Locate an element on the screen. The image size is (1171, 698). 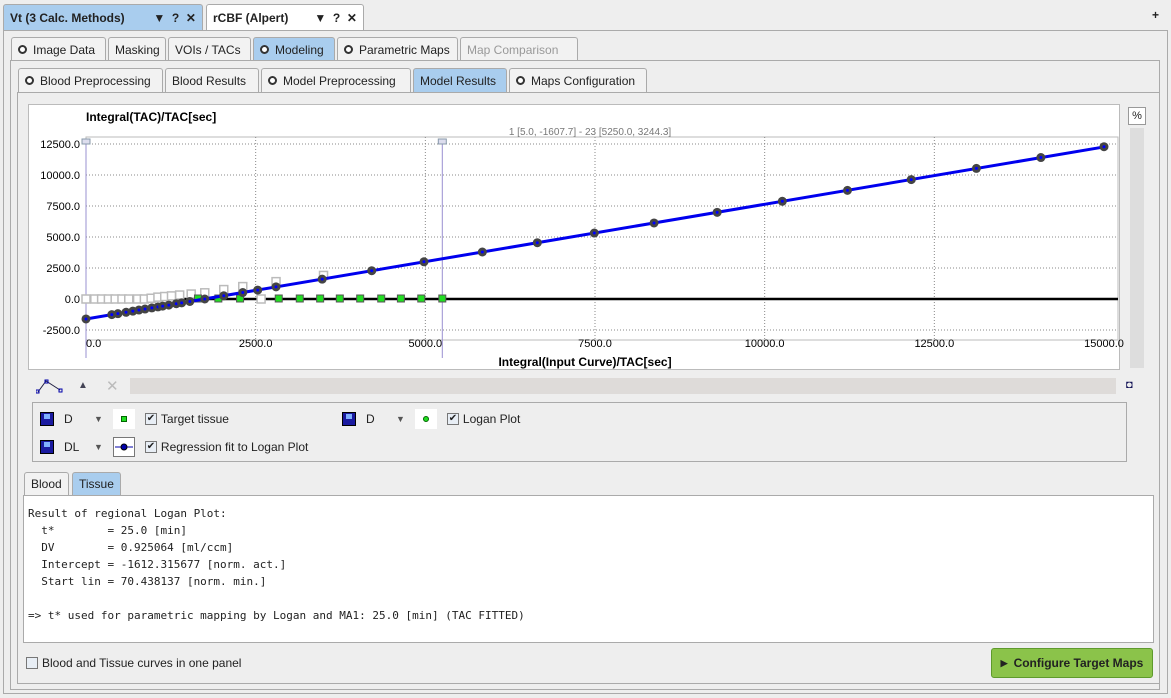
y-tick-label: 10000.0 is located at coordinates (60, 176).